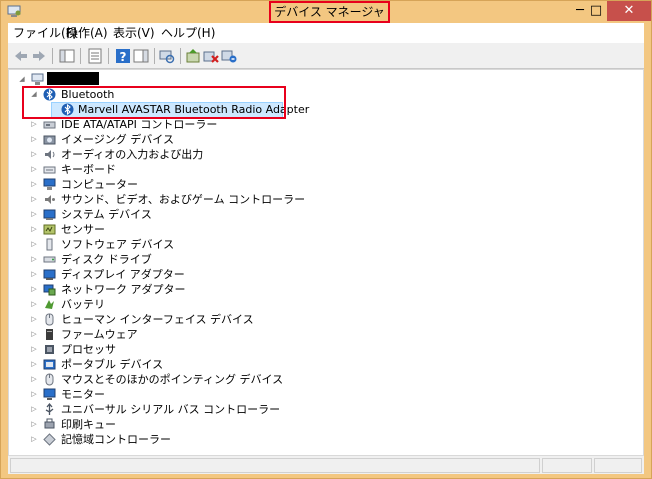  What do you see at coordinates (117, 139) in the screenshot?
I see `tree-item-label: イメージング デバイス` at bounding box center [117, 139].